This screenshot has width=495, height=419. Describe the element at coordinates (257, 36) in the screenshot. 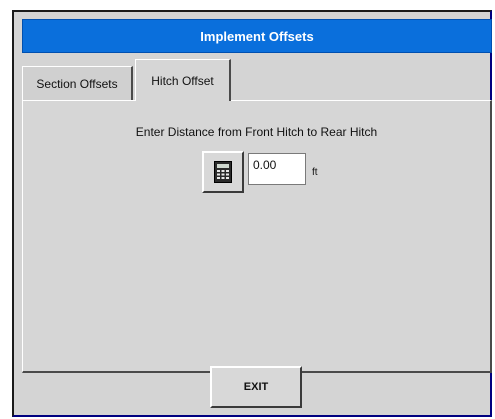

I see `window-title: Implement Offsets` at that location.